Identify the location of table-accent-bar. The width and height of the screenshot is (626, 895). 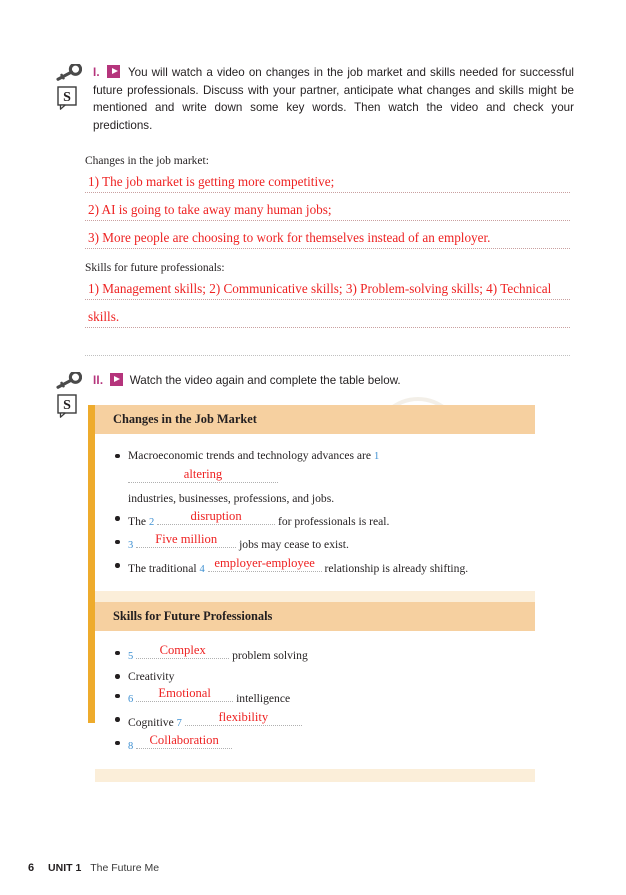
(91, 564).